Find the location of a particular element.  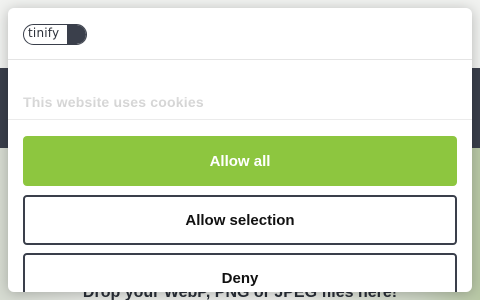

tinify-logo: tinify is located at coordinates (55, 34).